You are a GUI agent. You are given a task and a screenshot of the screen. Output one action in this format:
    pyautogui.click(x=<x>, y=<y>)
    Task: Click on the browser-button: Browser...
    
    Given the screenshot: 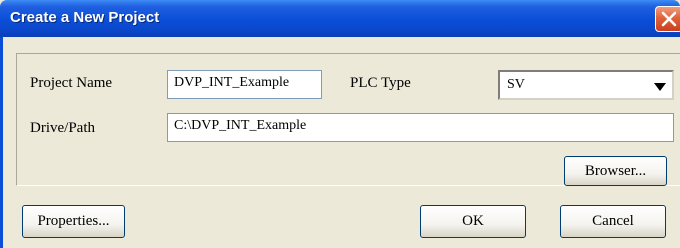 What is the action you would take?
    pyautogui.click(x=615, y=171)
    